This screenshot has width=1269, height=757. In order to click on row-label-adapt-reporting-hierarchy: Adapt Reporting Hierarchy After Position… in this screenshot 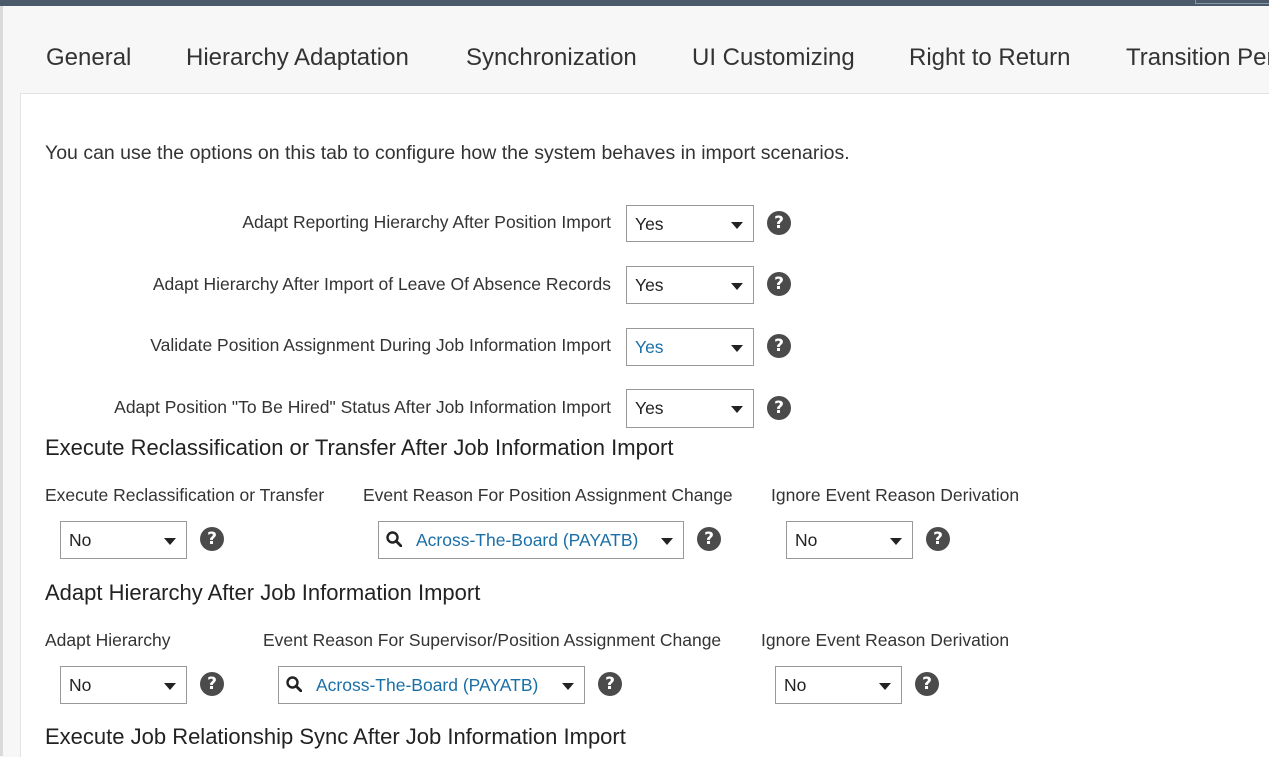, I will do `click(426, 222)`.